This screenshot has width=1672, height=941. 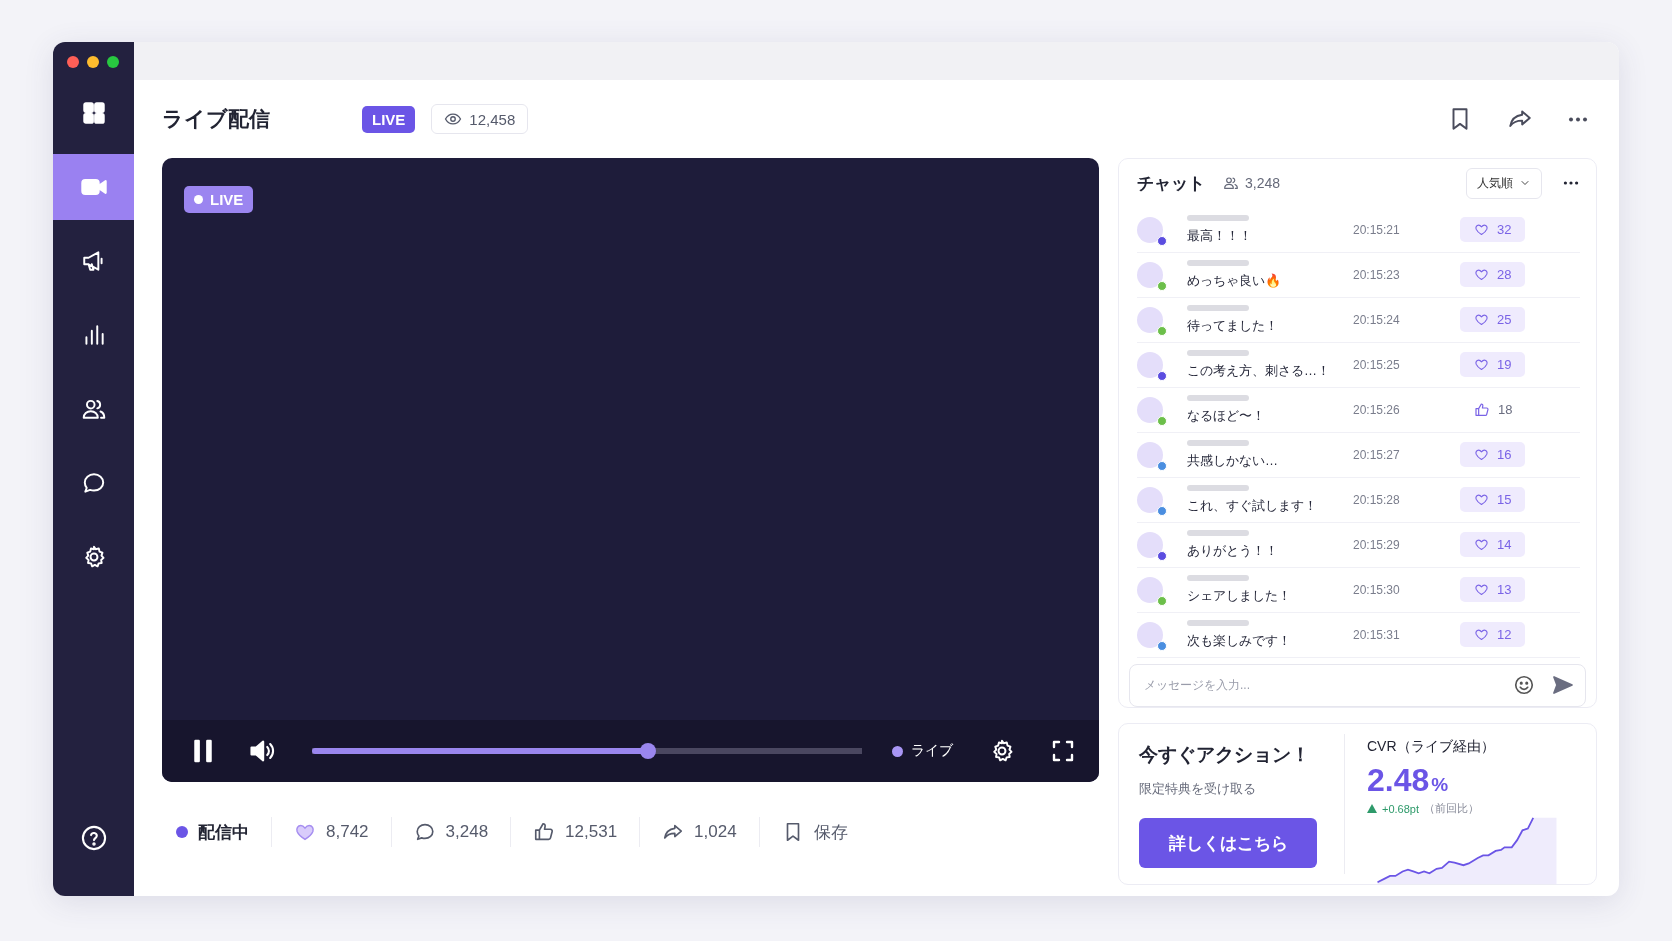 What do you see at coordinates (1377, 499) in the screenshot?
I see `message-time: 20:15:28` at bounding box center [1377, 499].